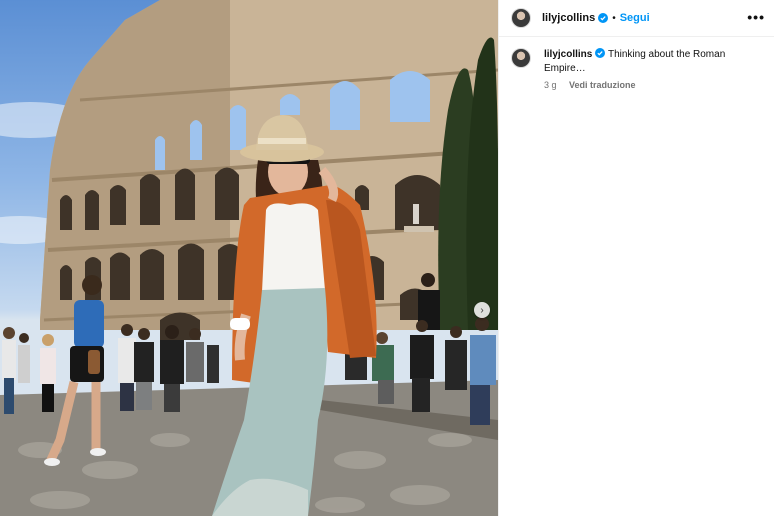  What do you see at coordinates (482, 310) in the screenshot?
I see `next-arrow-icon: ›` at bounding box center [482, 310].